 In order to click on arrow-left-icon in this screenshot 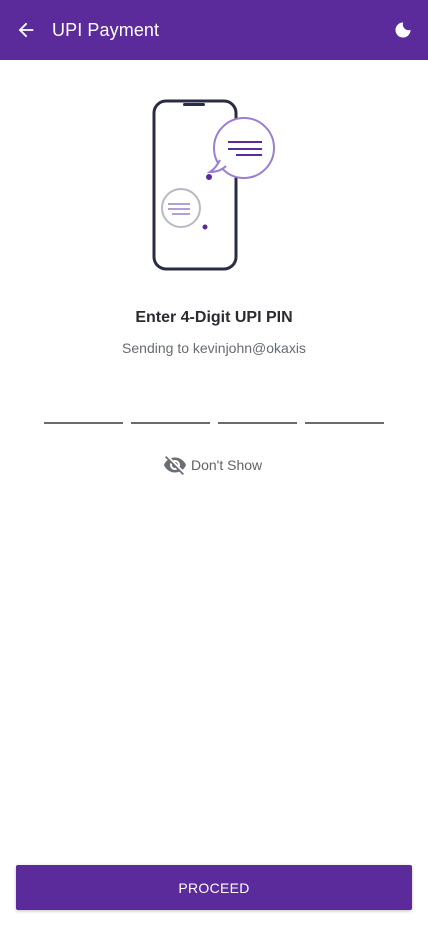, I will do `click(26, 30)`.